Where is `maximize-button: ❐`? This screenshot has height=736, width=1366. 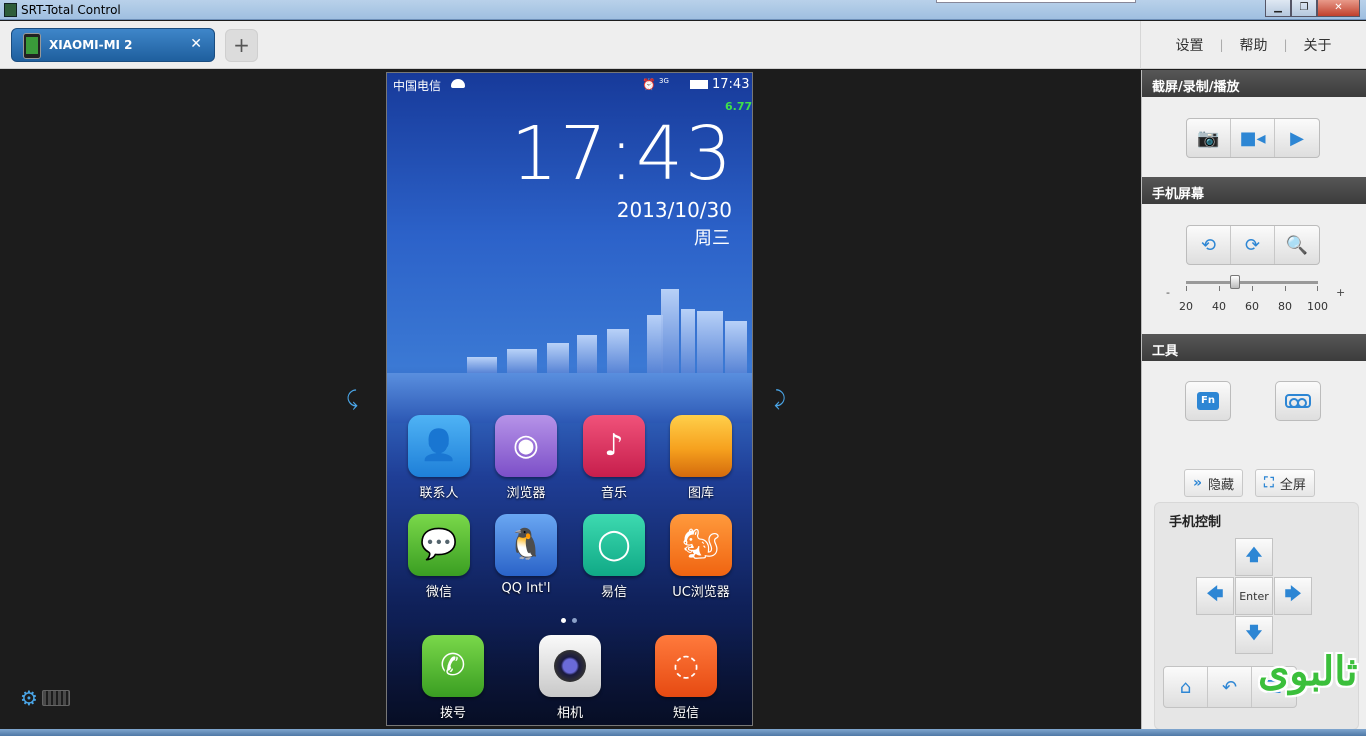 maximize-button: ❐ is located at coordinates (1304, 8).